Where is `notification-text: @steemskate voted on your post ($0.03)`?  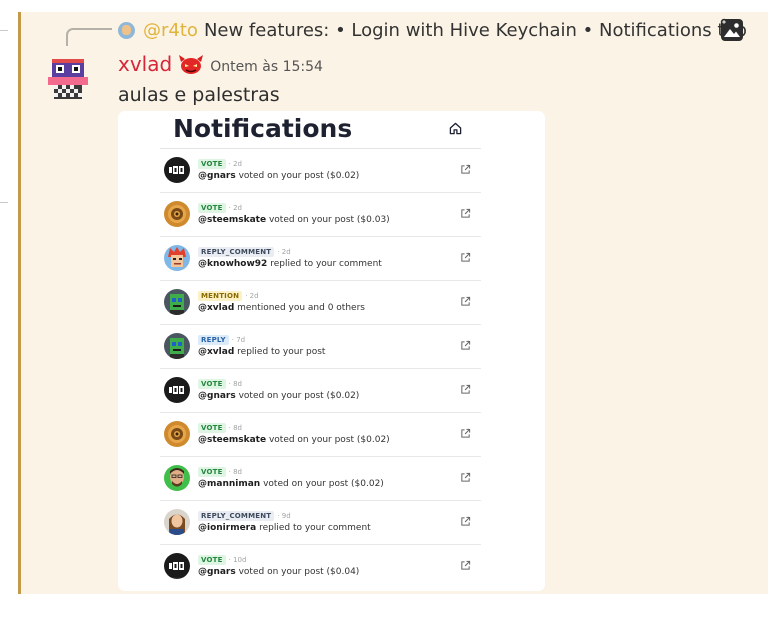
notification-text: @steemskate voted on your post ($0.03) is located at coordinates (294, 220).